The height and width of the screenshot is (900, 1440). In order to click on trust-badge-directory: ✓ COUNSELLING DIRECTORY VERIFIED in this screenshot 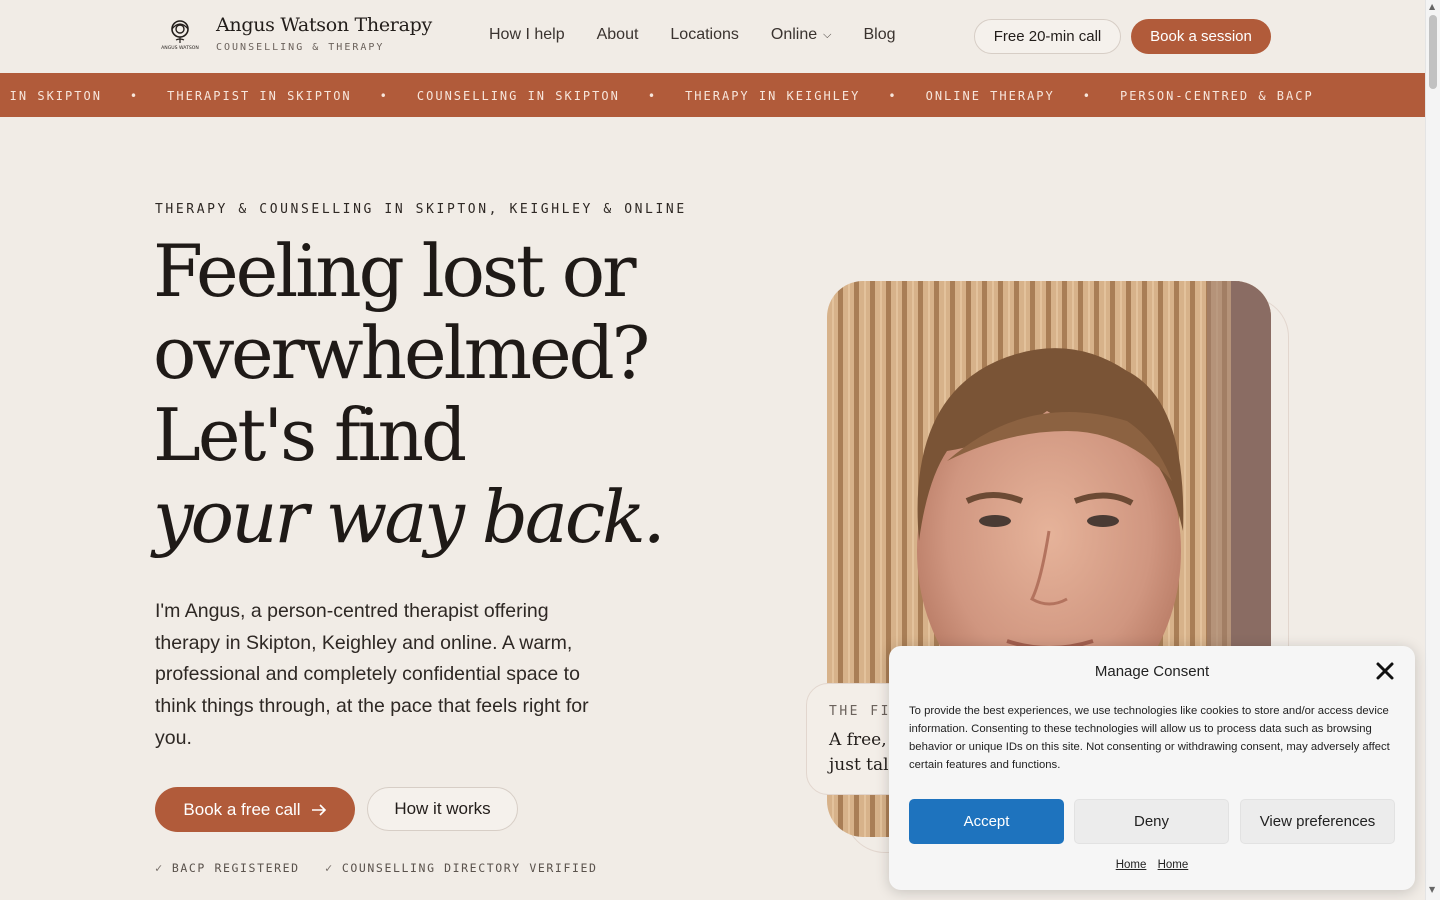, I will do `click(461, 868)`.